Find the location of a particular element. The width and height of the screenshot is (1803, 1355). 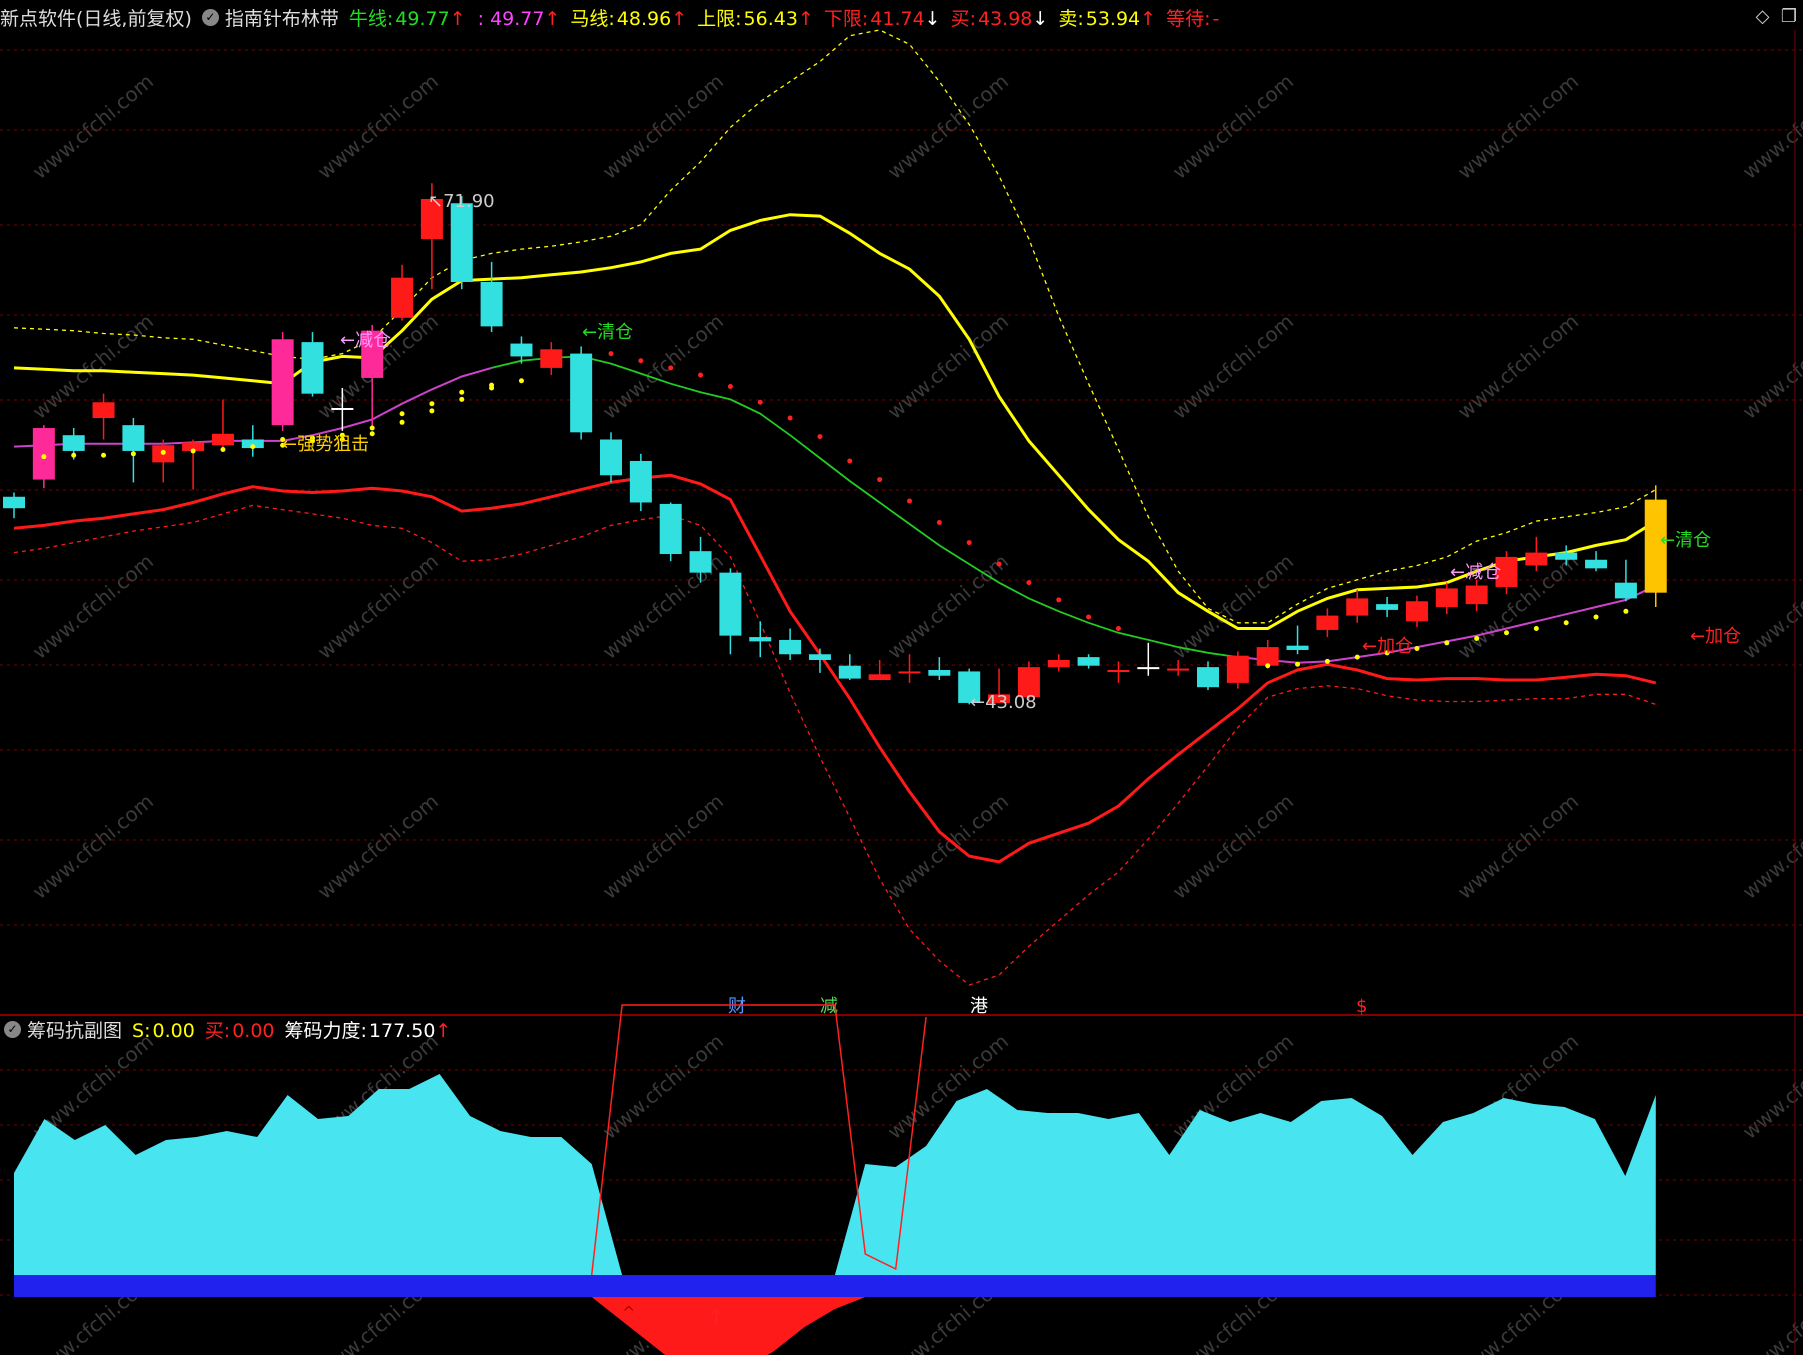

sub-chart-header: ✓ 筹码抗副图 S: 0.00 买: 0.00 筹码力度: 177.50↑ is located at coordinates (233, 1029).